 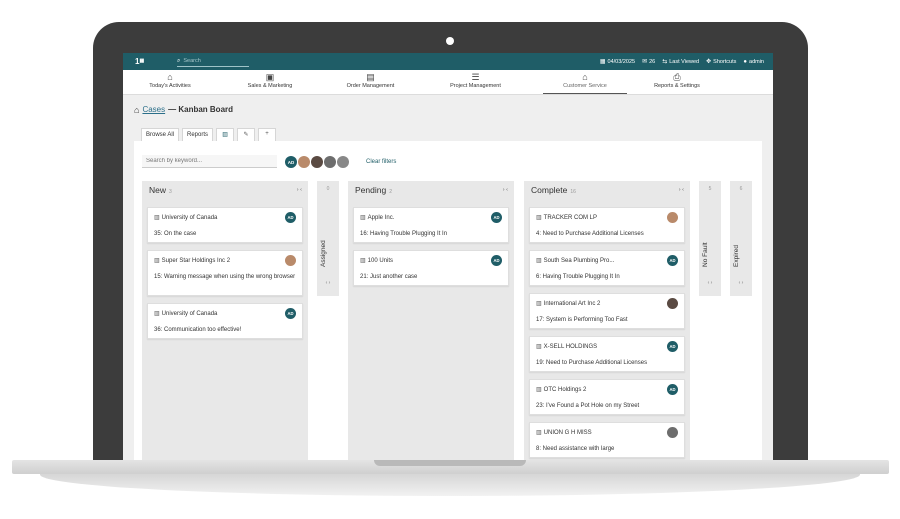 I want to click on breadcrumb-cases-link: Cases, so click(x=153, y=109).